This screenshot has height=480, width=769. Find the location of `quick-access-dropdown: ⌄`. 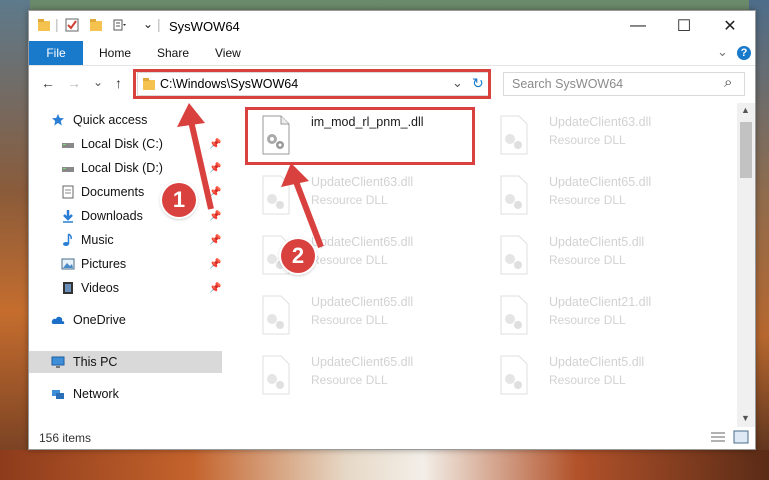

quick-access-dropdown: ⌄ is located at coordinates (148, 24).